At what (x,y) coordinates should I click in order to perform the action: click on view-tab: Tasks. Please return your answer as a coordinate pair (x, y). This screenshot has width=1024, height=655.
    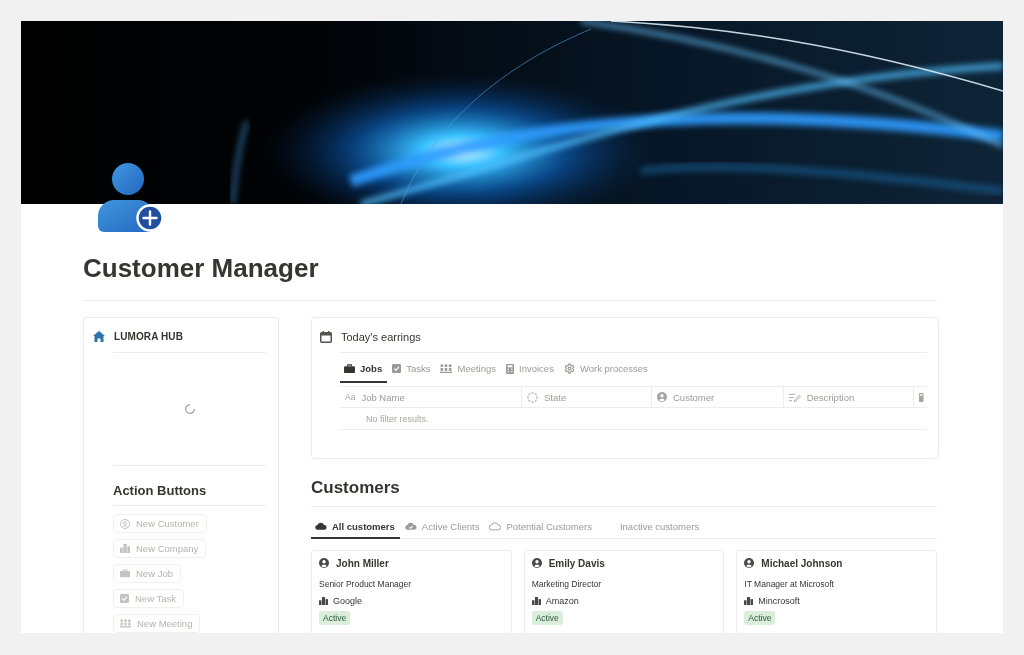
    Looking at the image, I should click on (412, 368).